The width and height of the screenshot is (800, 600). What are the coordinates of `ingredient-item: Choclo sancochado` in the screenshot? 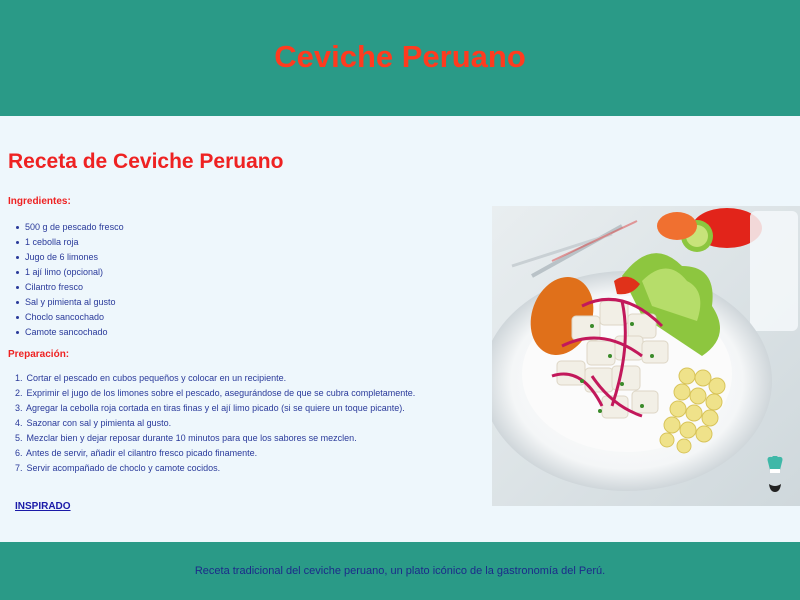 It's located at (70, 317).